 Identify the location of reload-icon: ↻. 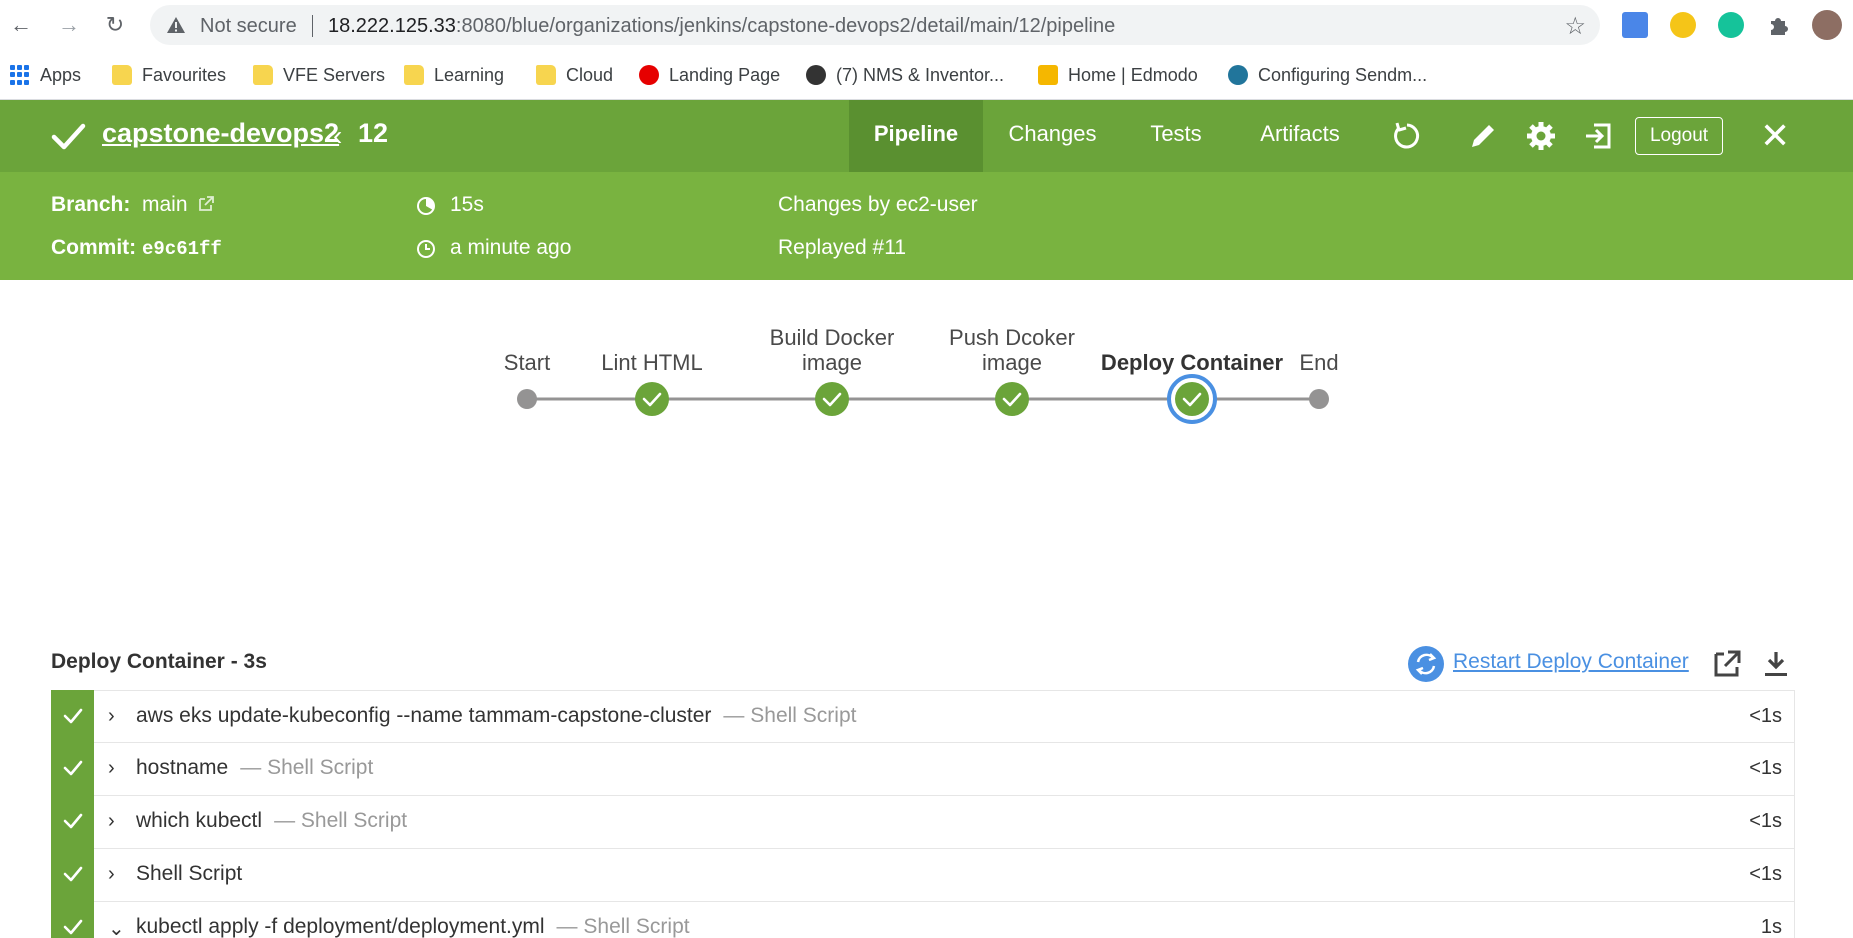
(115, 25).